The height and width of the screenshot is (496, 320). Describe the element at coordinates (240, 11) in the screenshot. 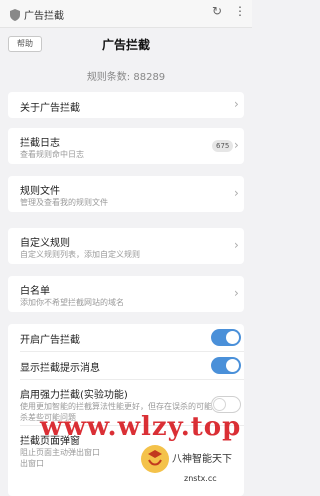

I see `more-vertical-icon: ⋮` at that location.